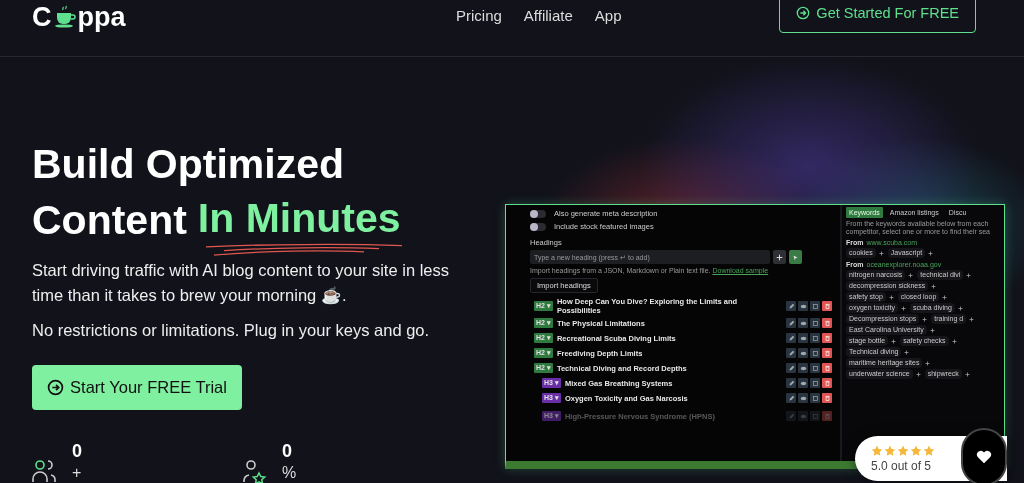 Image resolution: width=1024 pixels, height=483 pixels. I want to click on logo: C ppa, so click(157, 17).